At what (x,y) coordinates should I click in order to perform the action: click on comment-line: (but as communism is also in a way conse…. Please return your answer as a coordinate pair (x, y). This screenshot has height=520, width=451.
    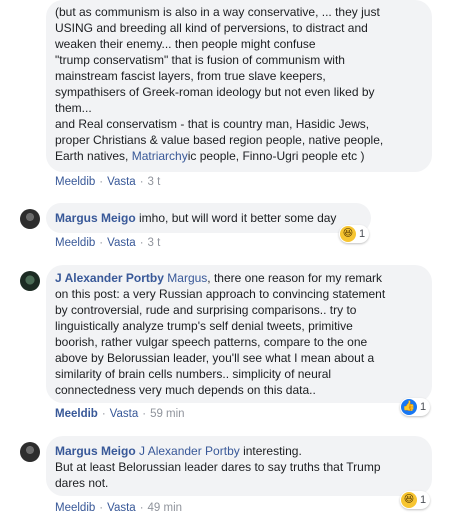
    Looking at the image, I should click on (217, 12).